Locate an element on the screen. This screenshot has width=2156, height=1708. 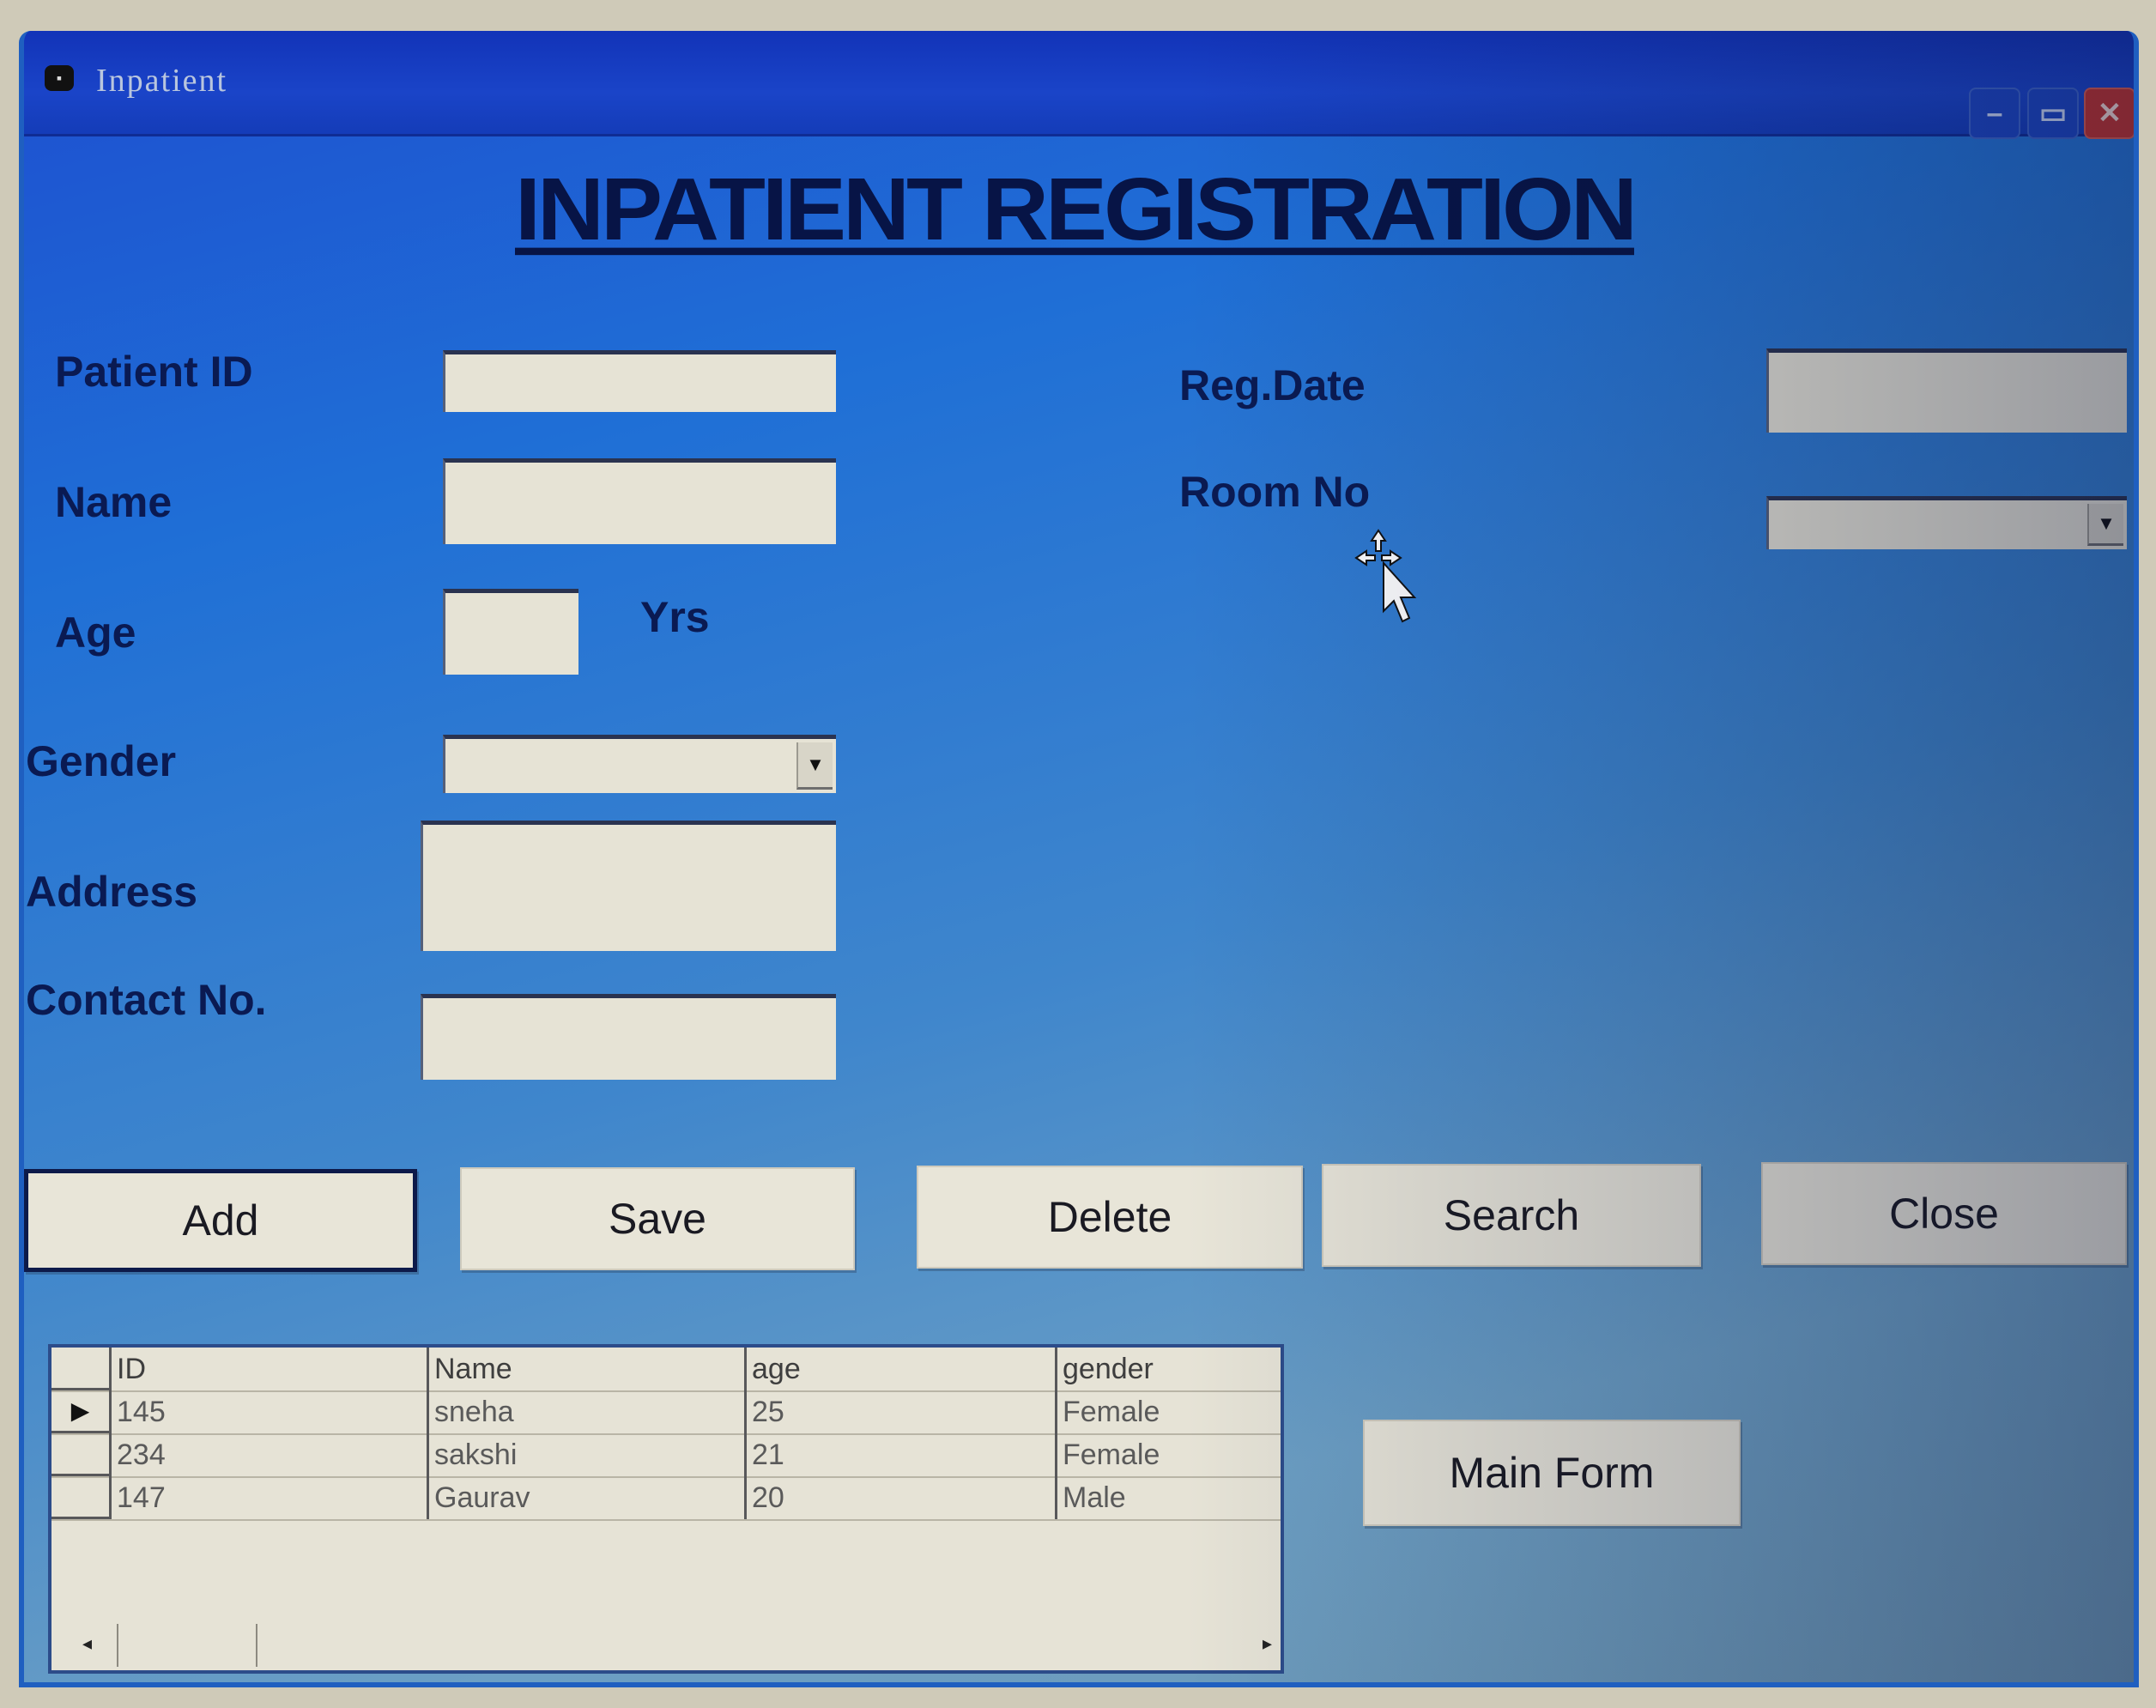
cell-gender: Male is located at coordinates (1169, 1498).